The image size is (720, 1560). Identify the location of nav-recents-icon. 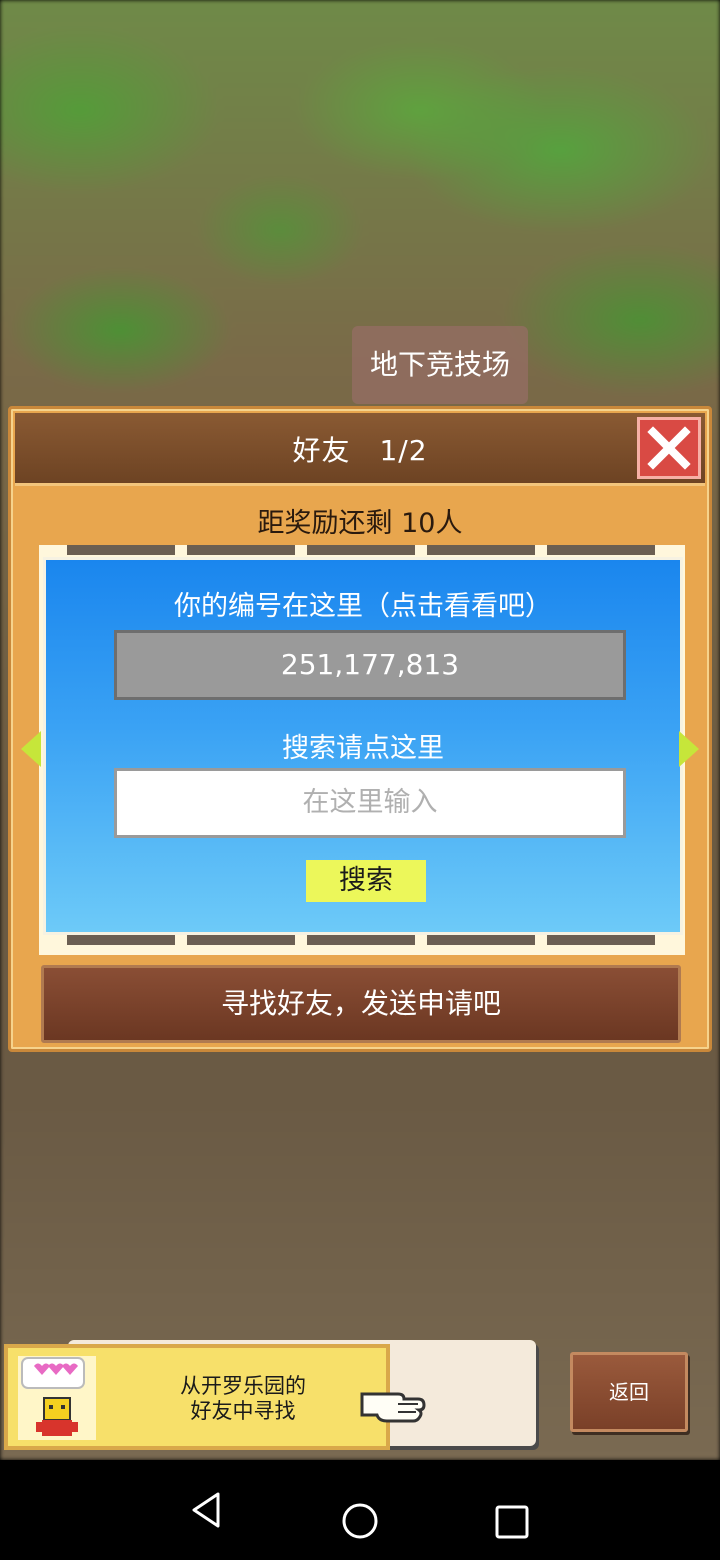
(512, 1522).